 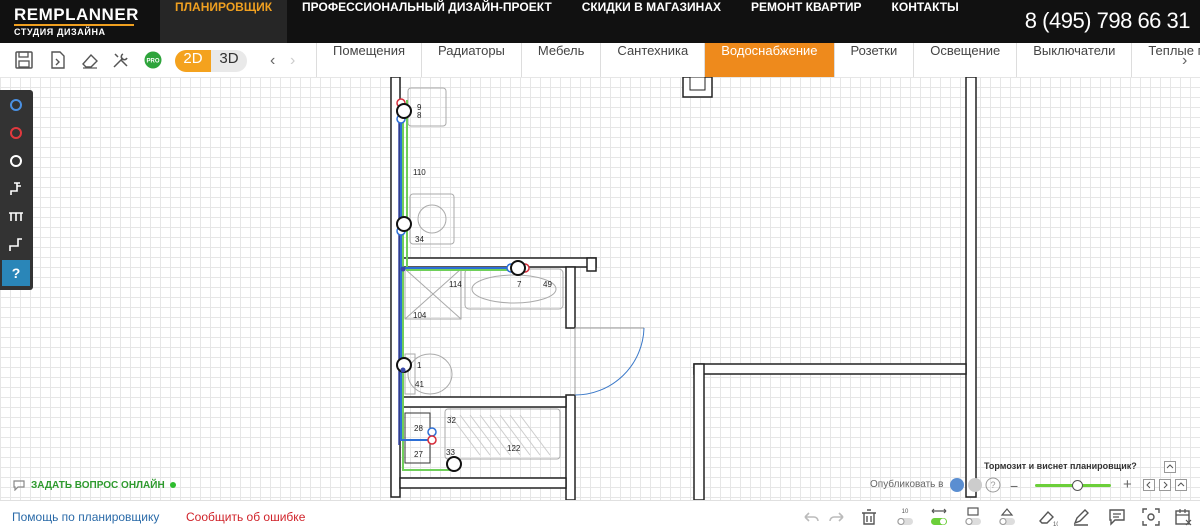 I want to click on nav-discounts: СКИДКИ В МАГАЗИНАХ, so click(x=651, y=21).